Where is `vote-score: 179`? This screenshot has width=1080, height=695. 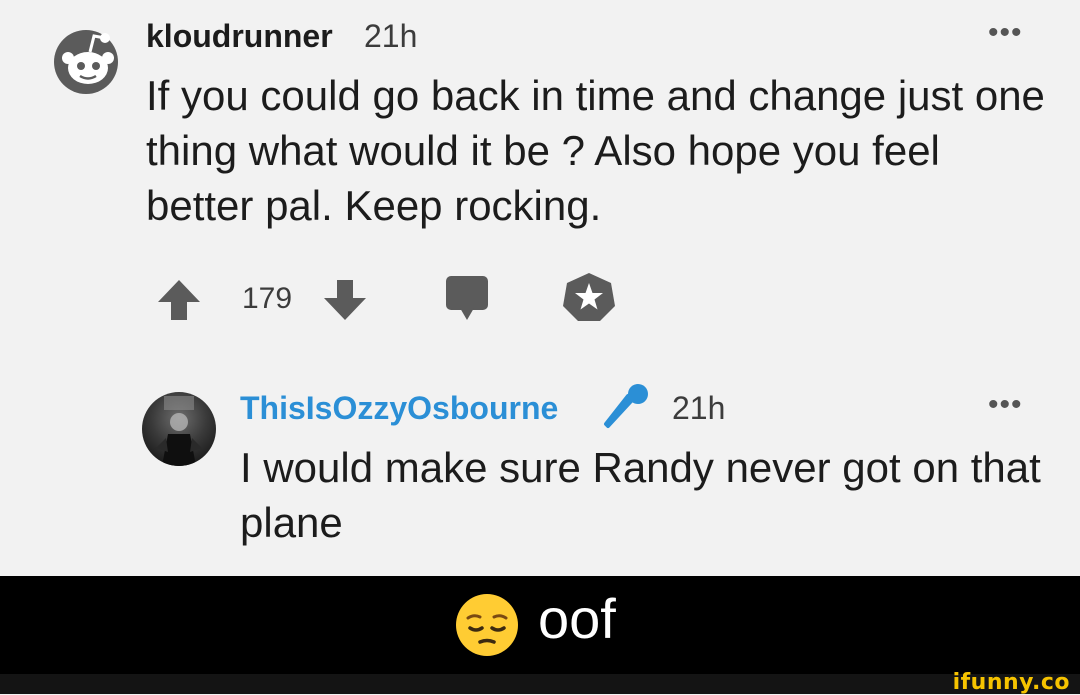
vote-score: 179 is located at coordinates (267, 298).